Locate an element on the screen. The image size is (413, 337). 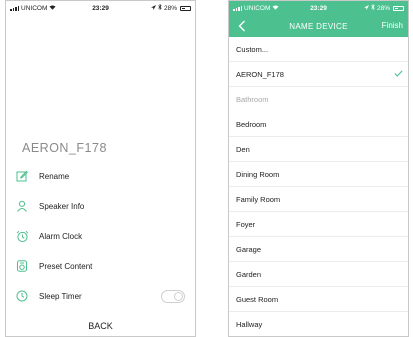
list-item-label: Garden is located at coordinates (249, 274).